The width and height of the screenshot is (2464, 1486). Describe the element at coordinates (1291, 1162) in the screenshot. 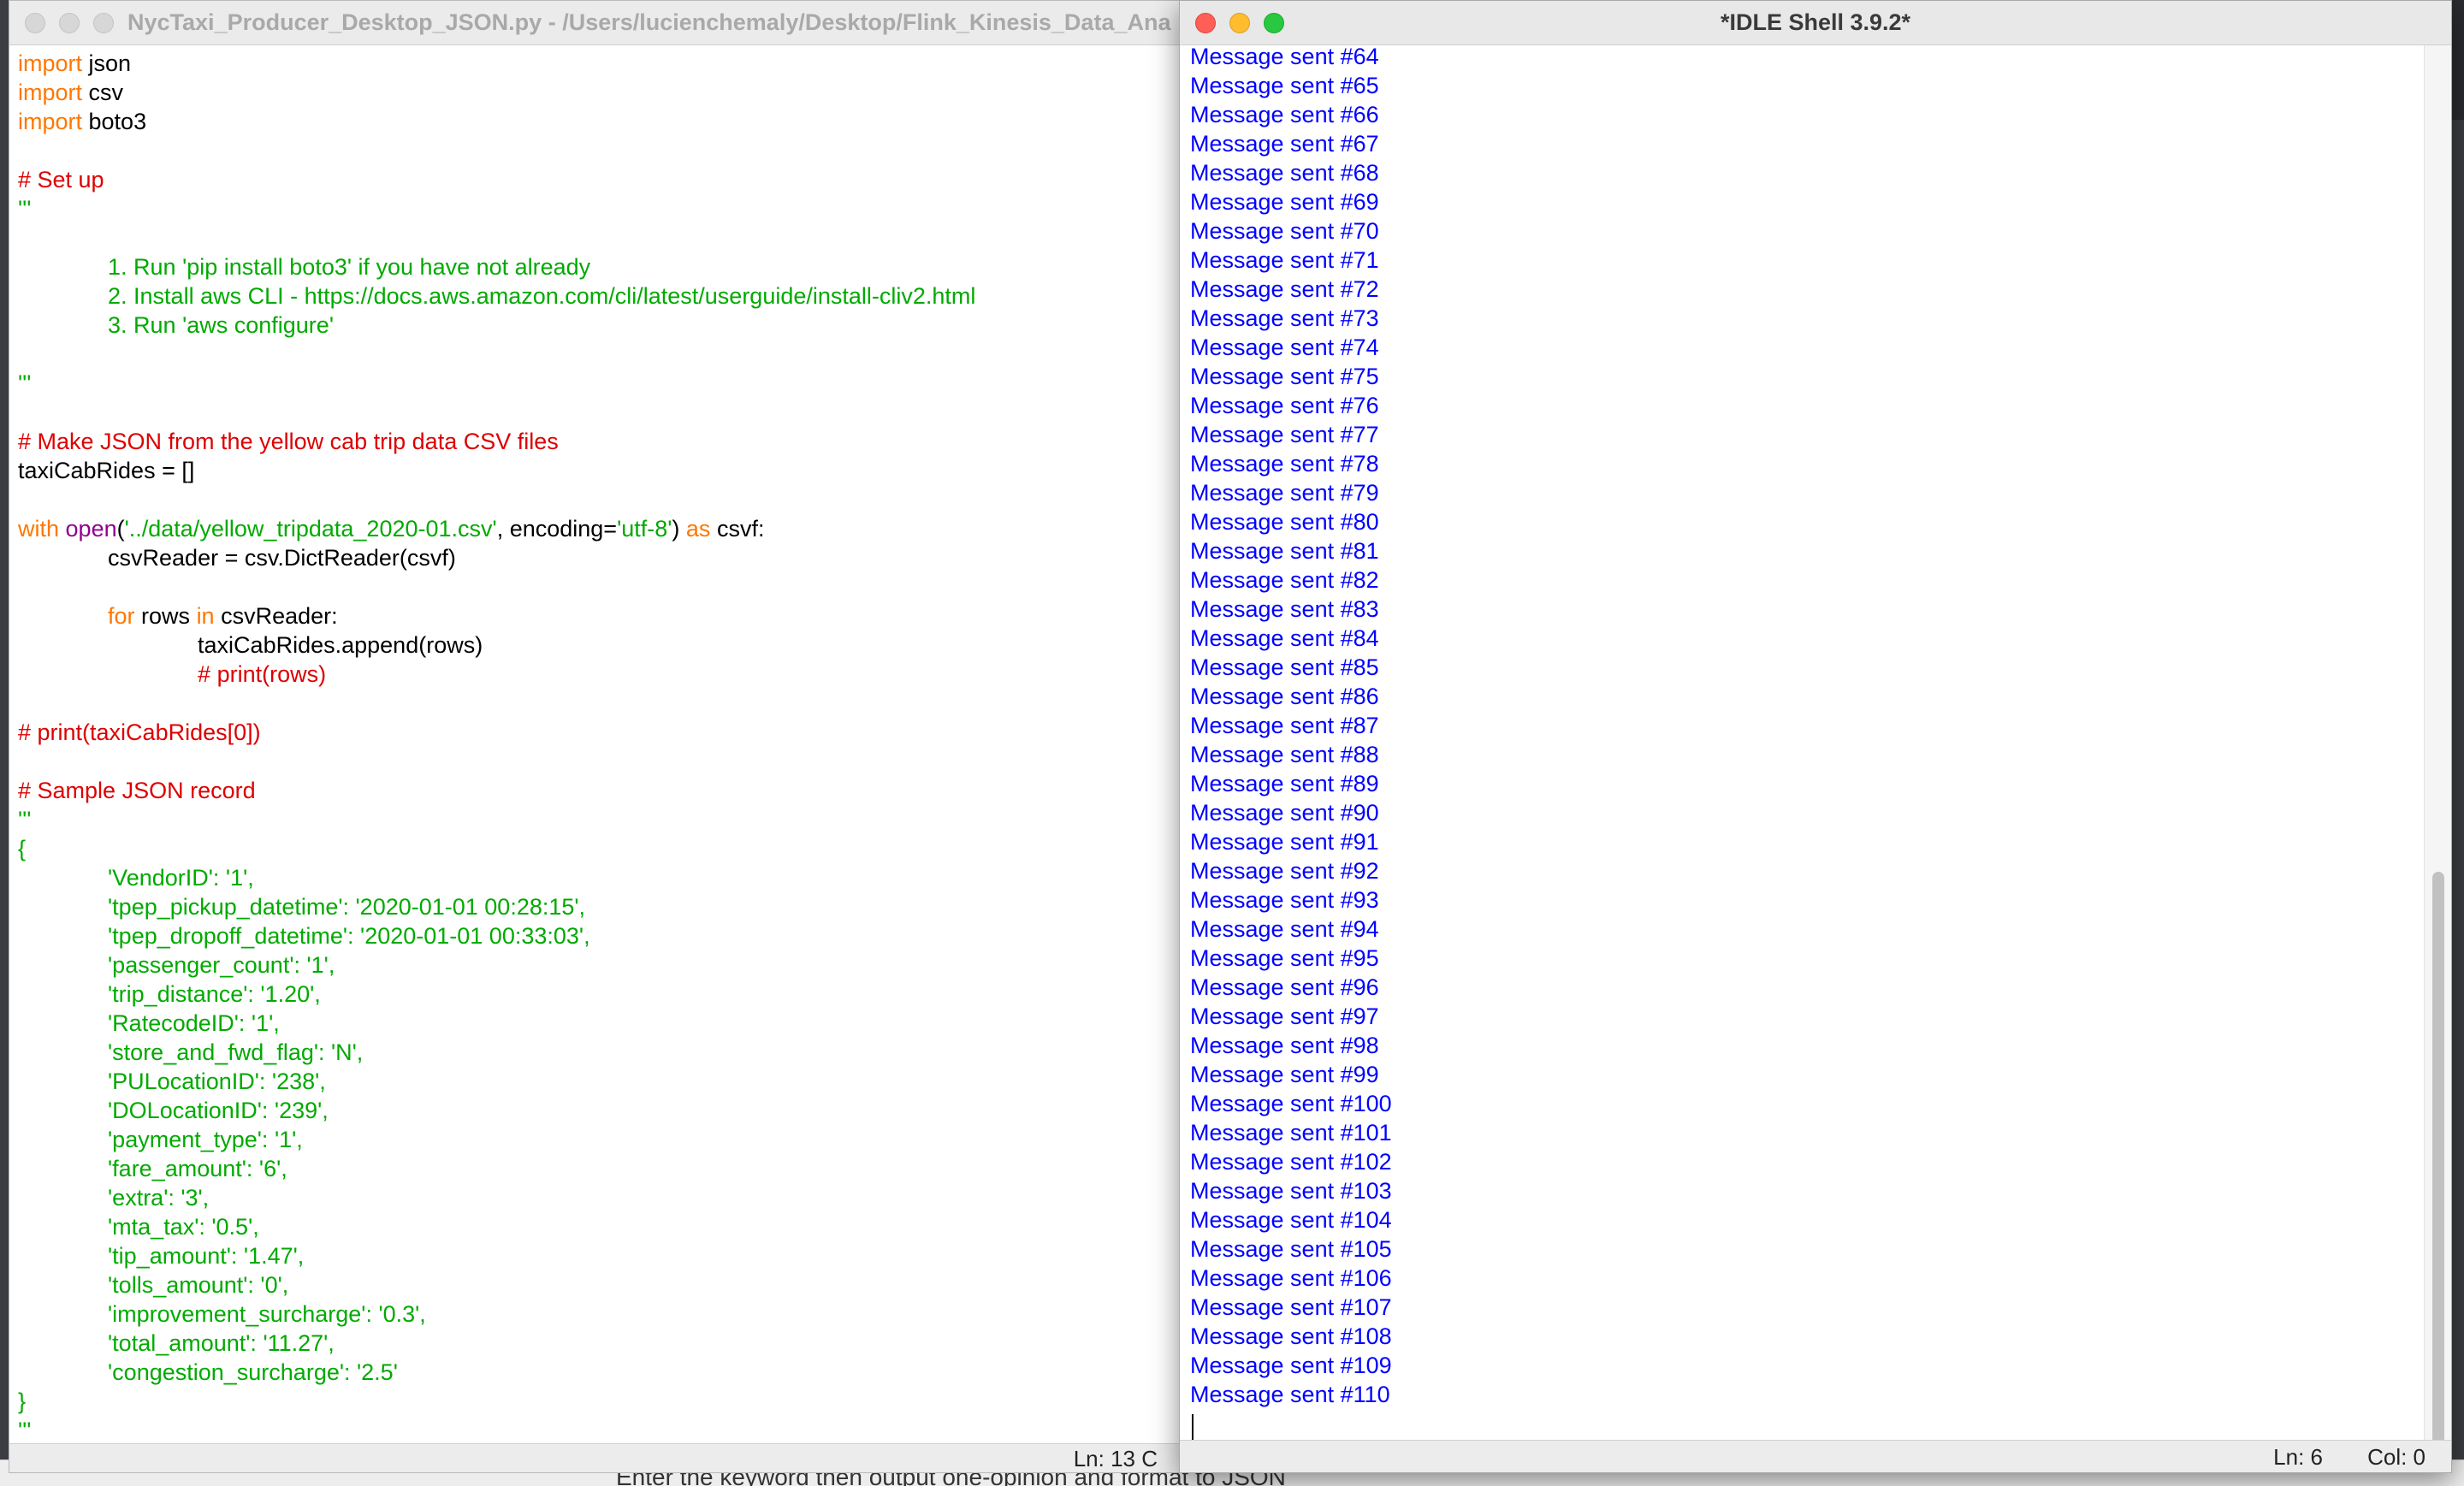

I see `shell-output-line: Message sent #102` at that location.